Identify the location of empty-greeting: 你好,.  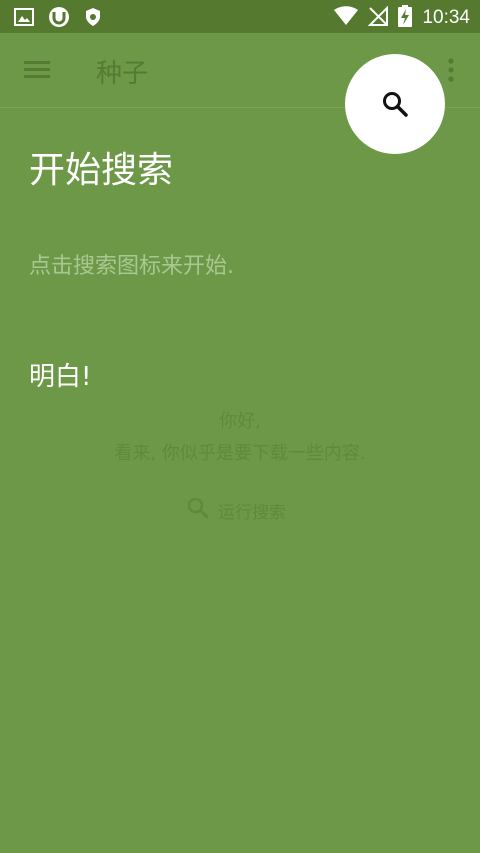
(240, 421).